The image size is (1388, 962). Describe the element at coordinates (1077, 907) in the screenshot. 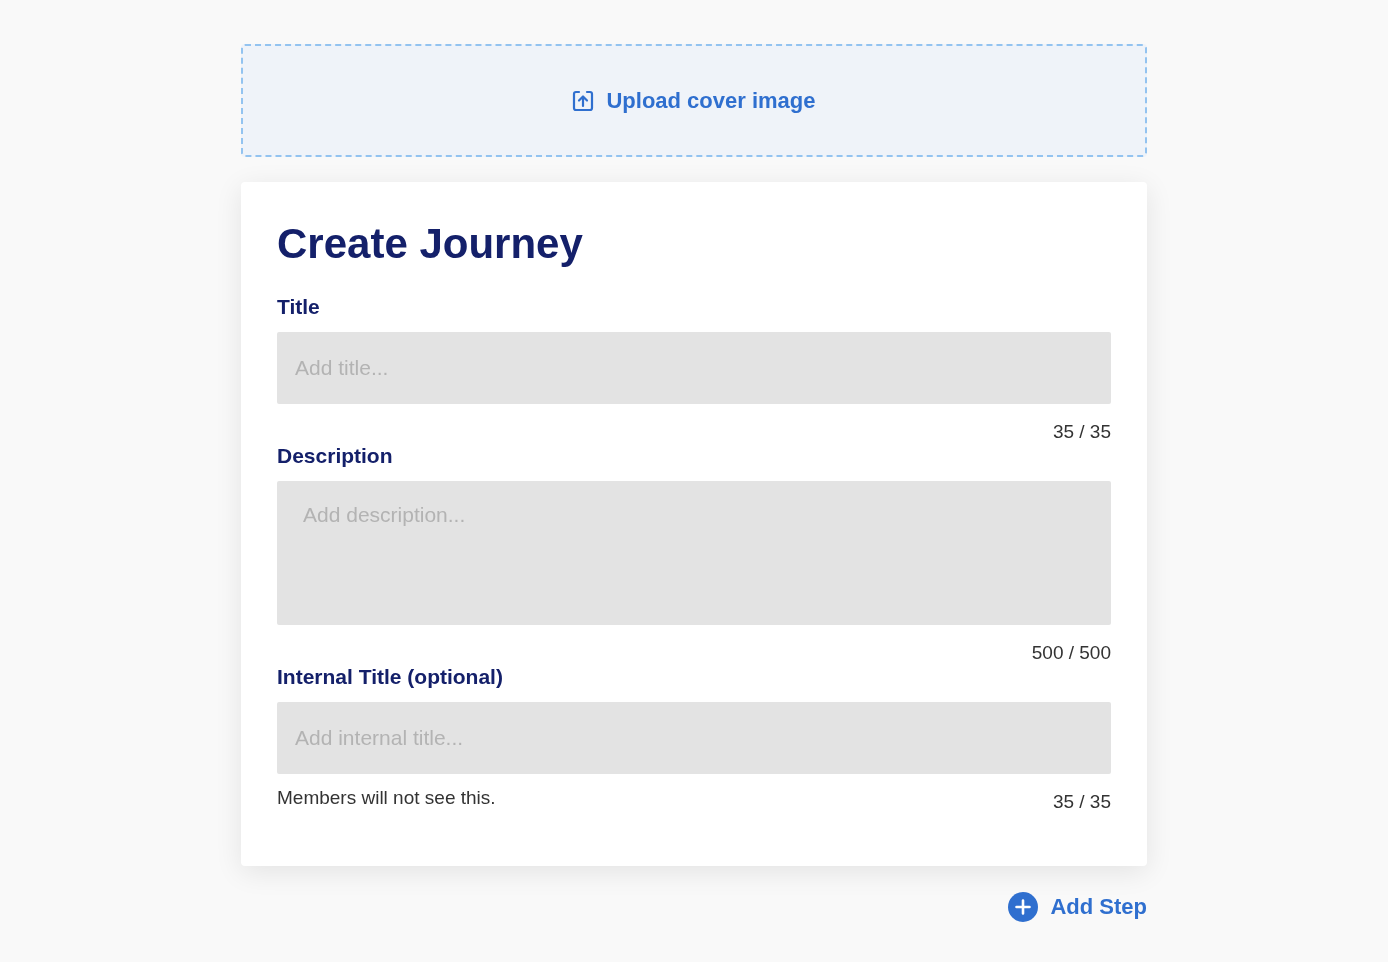

I see `add-step-button: Add Step` at that location.